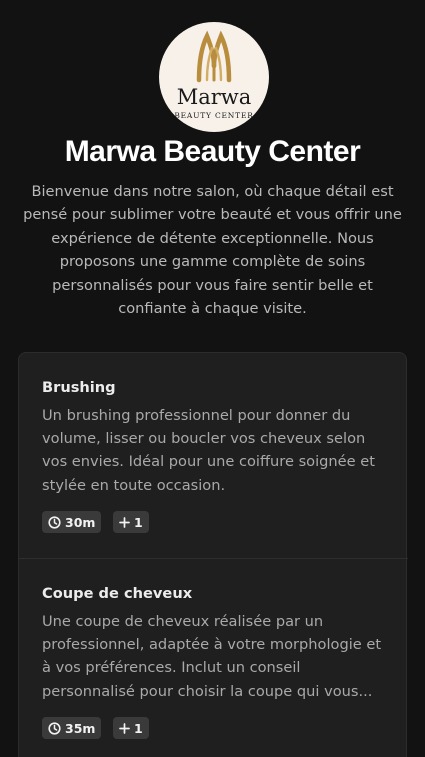 The width and height of the screenshot is (425, 757). Describe the element at coordinates (214, 97) in the screenshot. I see `logo-text: Marwa` at that location.